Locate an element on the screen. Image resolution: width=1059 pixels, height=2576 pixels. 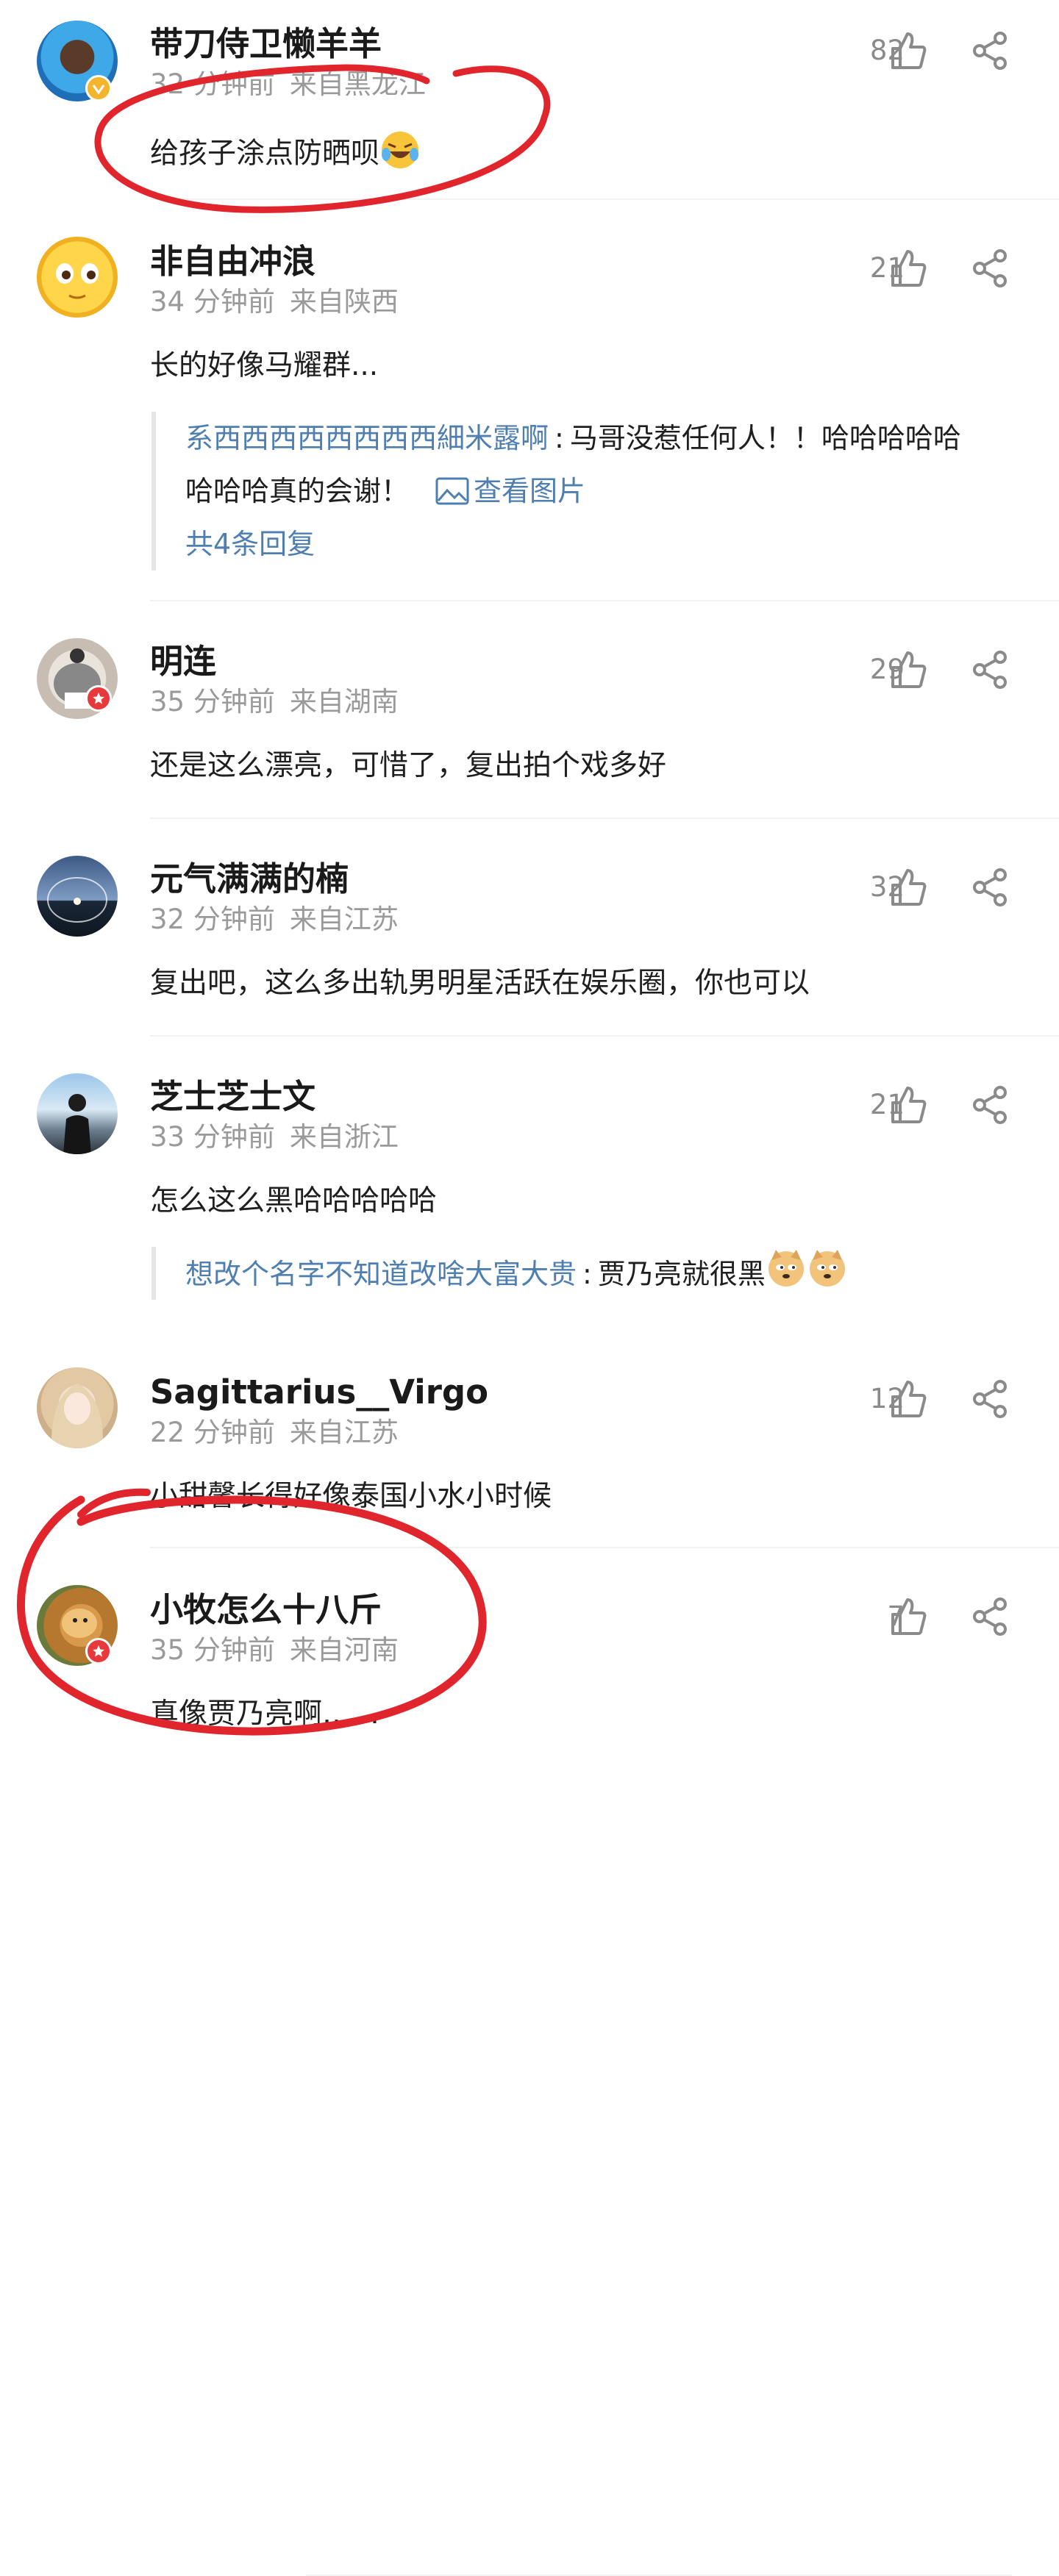
comment-meta: 35 分钟前 来自湖南 is located at coordinates (275, 702).